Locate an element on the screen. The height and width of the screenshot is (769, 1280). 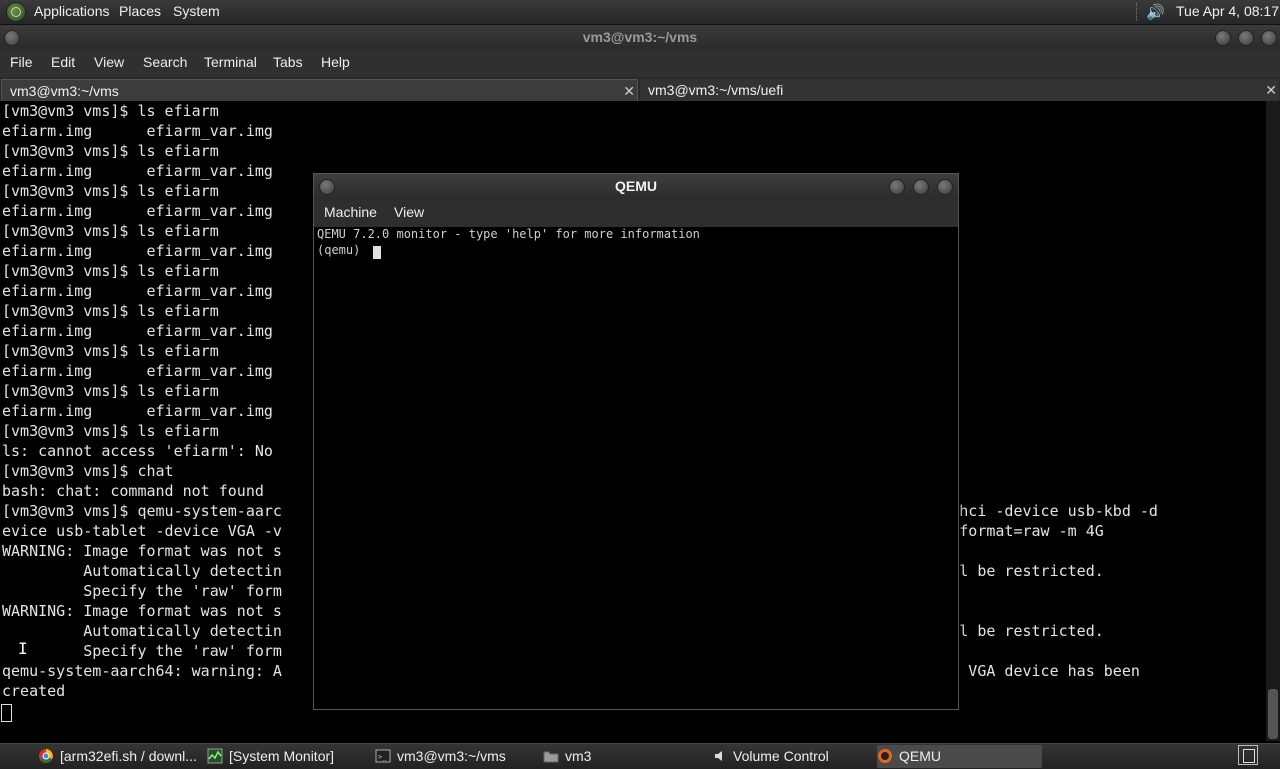
taskbar-item-volume-control: Volume Control is located at coordinates (791, 756).